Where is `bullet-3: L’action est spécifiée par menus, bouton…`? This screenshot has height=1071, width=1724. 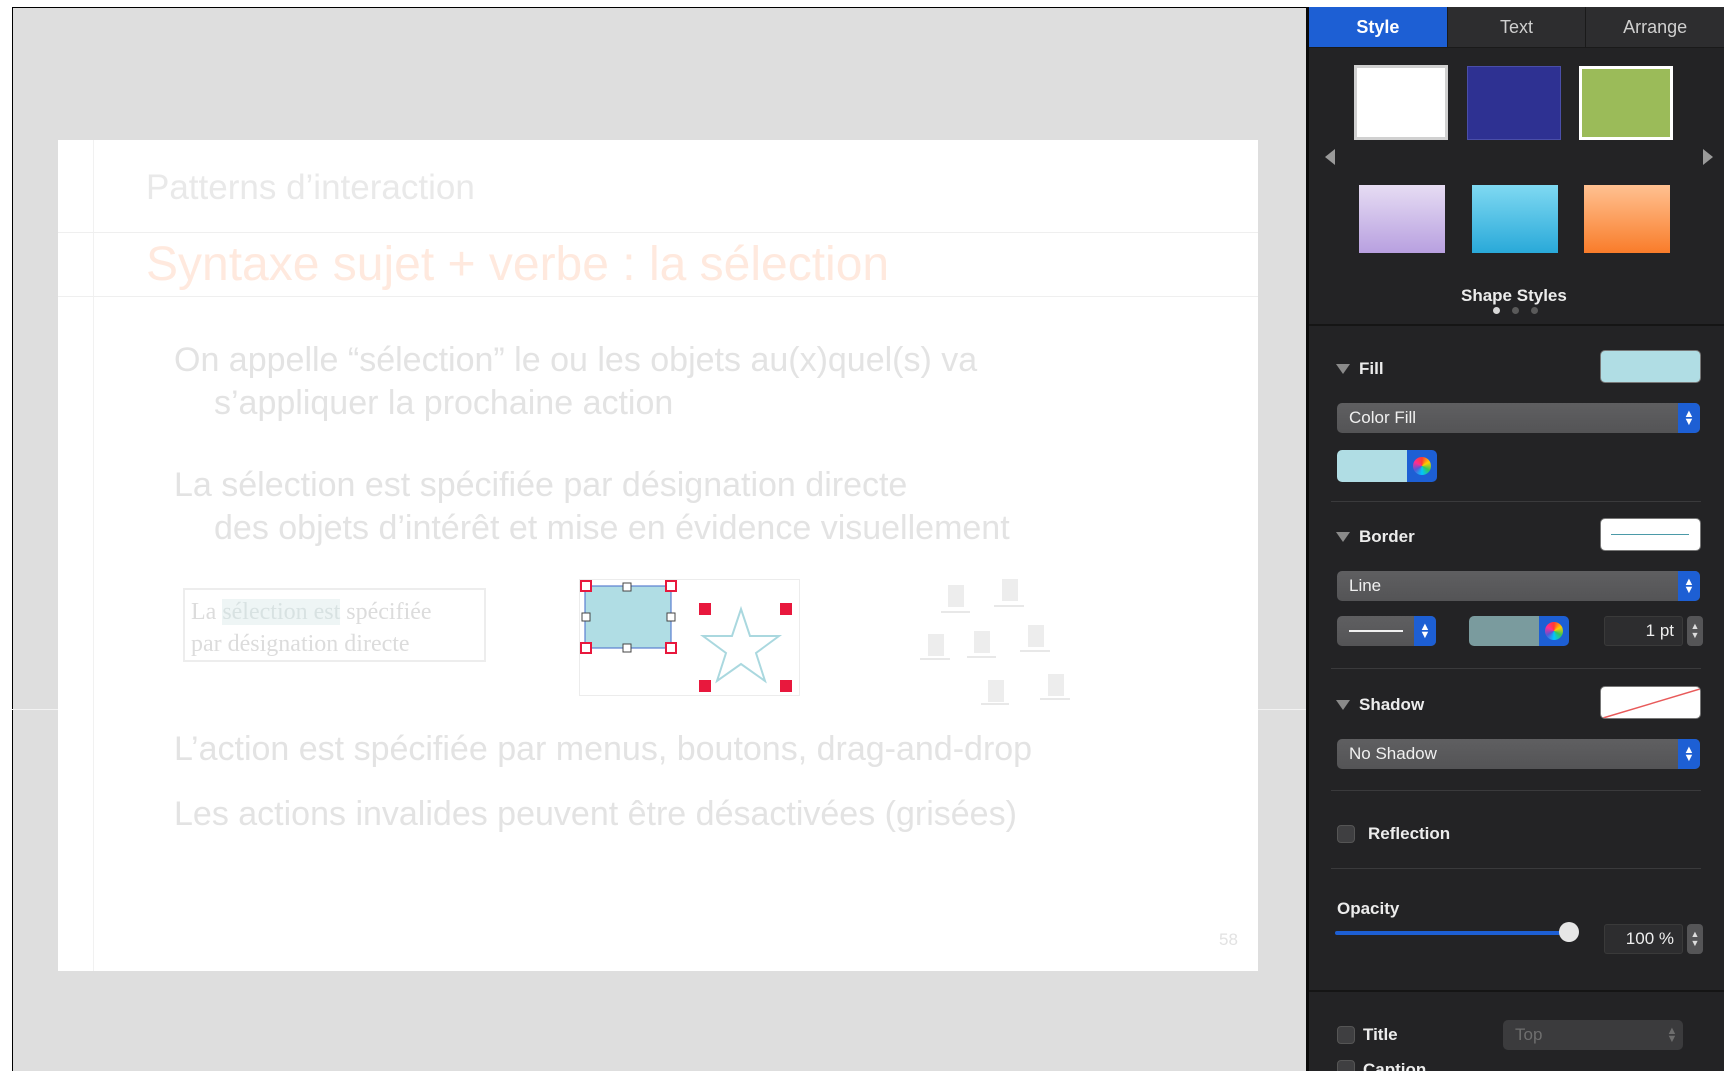
bullet-3: L’action est spécifiée par menus, bouton… is located at coordinates (603, 749).